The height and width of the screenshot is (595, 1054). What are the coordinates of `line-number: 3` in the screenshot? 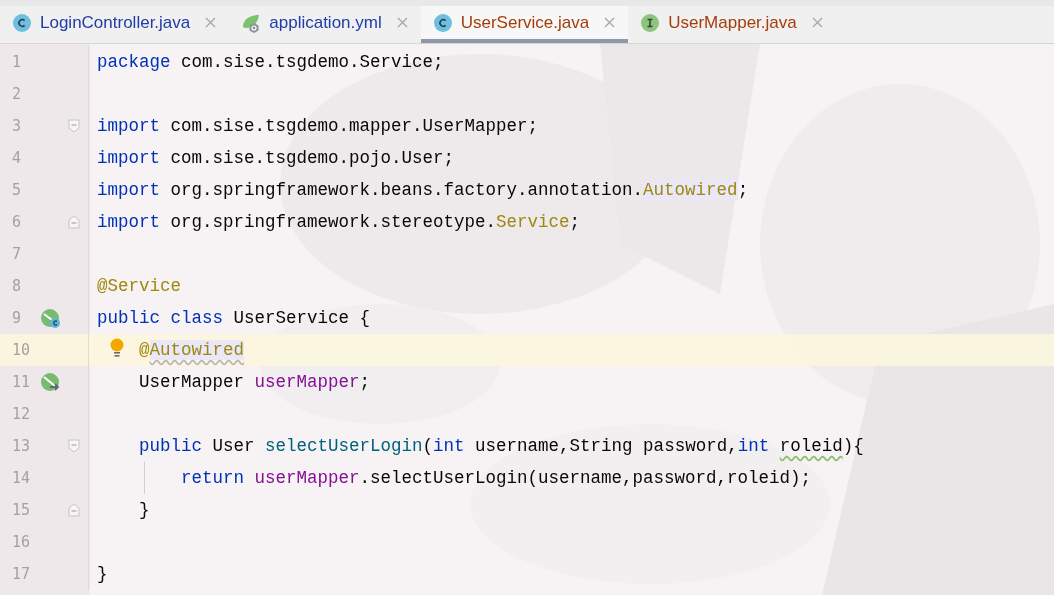 It's located at (17, 126).